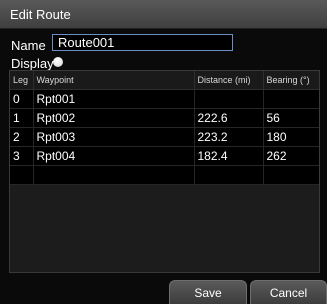  What do you see at coordinates (163, 290) in the screenshot?
I see `button-bar: Save Cancel` at bounding box center [163, 290].